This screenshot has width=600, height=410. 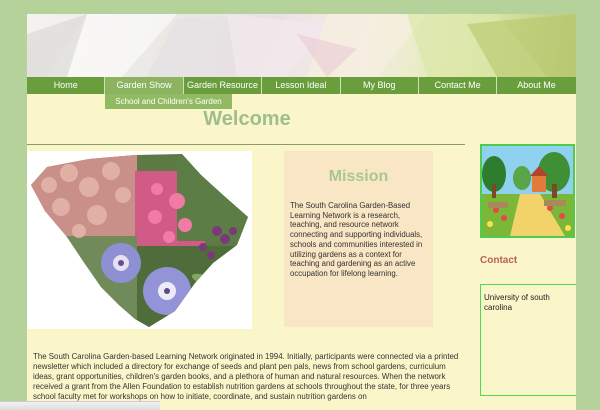 What do you see at coordinates (301, 45) in the screenshot?
I see `header-banner` at bounding box center [301, 45].